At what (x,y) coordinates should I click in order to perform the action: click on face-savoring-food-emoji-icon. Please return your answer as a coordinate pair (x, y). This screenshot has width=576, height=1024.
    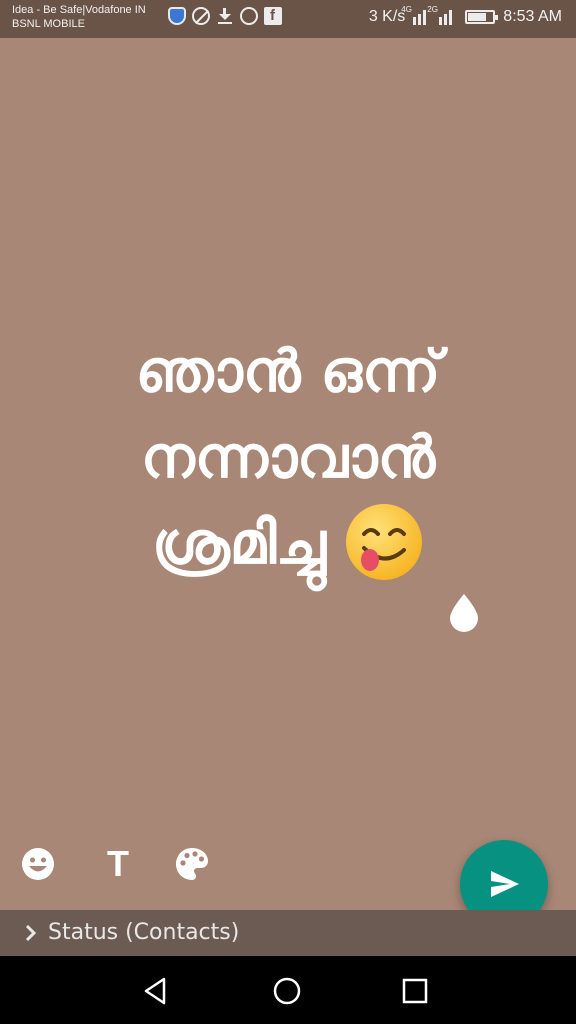
    Looking at the image, I should click on (384, 542).